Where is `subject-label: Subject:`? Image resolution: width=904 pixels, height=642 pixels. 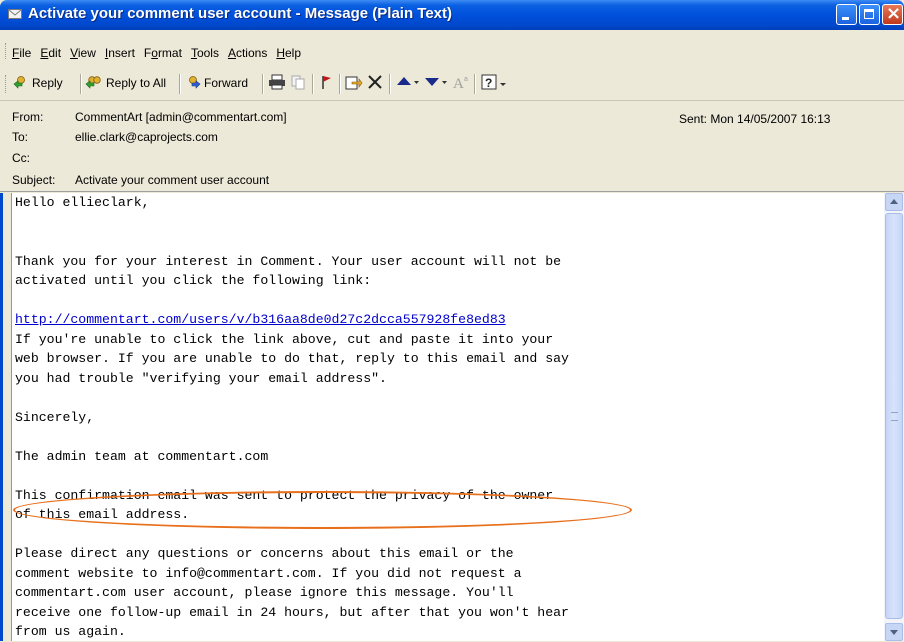 subject-label: Subject: is located at coordinates (34, 180).